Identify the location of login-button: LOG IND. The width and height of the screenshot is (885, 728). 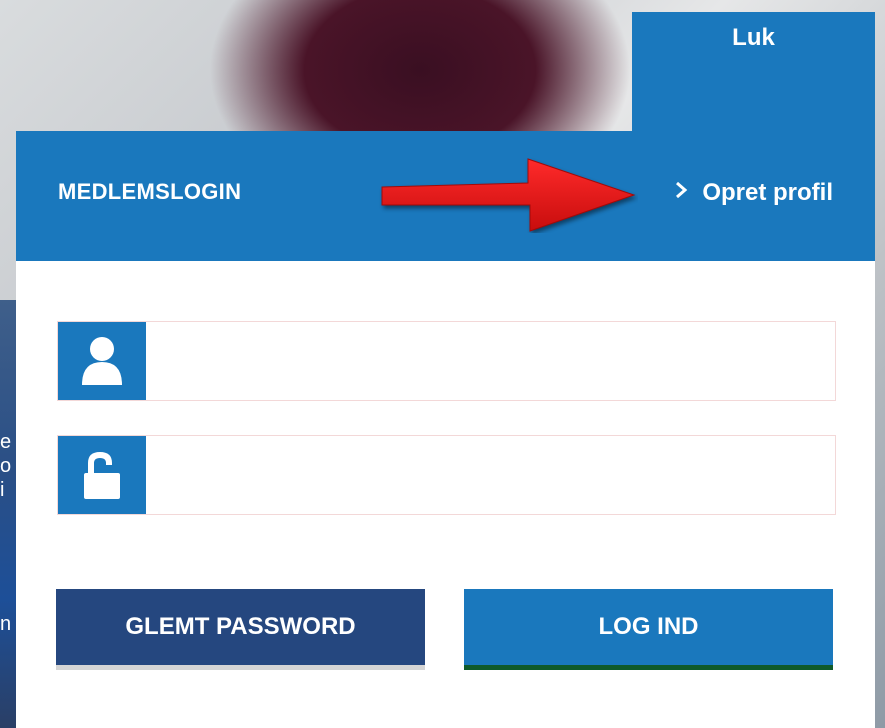
(648, 627).